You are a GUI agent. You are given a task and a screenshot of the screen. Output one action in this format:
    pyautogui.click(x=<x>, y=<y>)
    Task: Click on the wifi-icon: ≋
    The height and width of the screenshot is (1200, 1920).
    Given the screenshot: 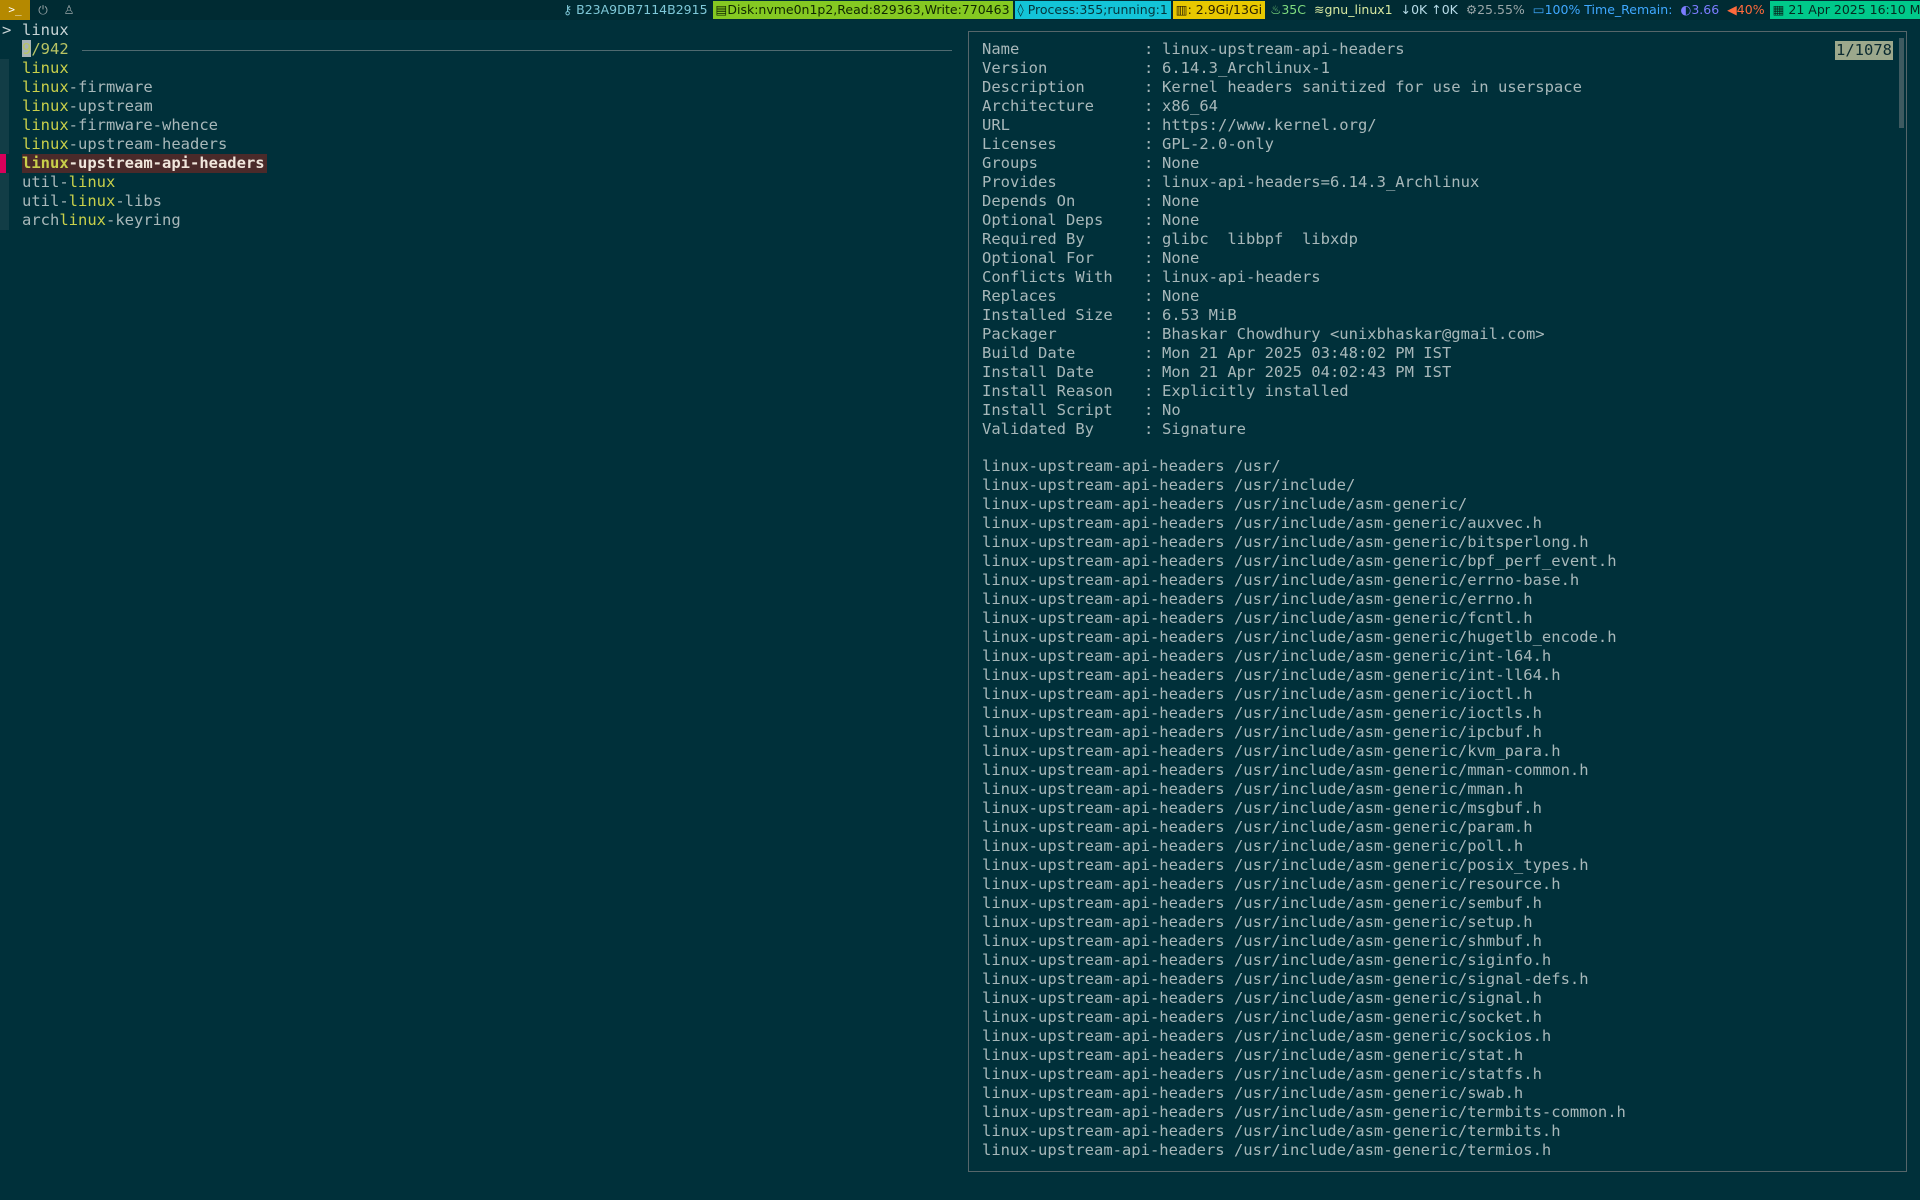 What is the action you would take?
    pyautogui.click(x=1319, y=9)
    